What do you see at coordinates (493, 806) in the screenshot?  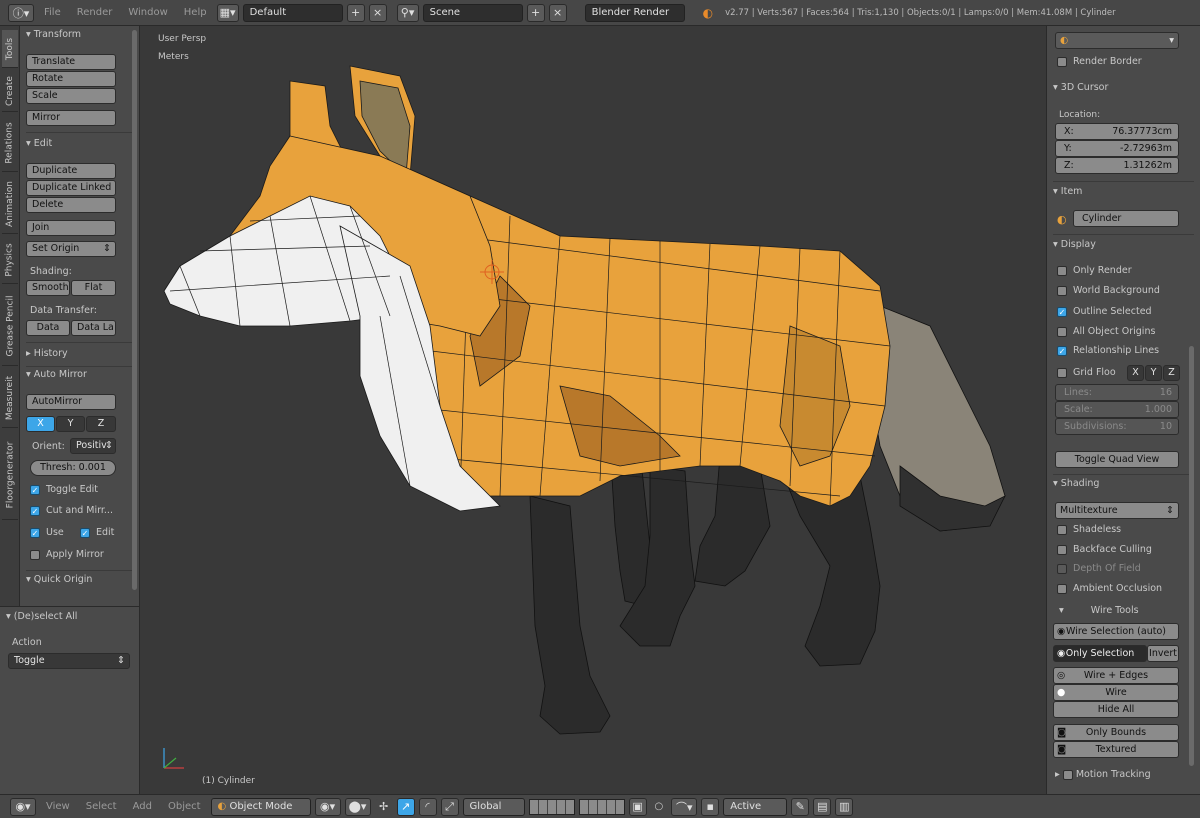 I see `orientation-dropdown: Global` at bounding box center [493, 806].